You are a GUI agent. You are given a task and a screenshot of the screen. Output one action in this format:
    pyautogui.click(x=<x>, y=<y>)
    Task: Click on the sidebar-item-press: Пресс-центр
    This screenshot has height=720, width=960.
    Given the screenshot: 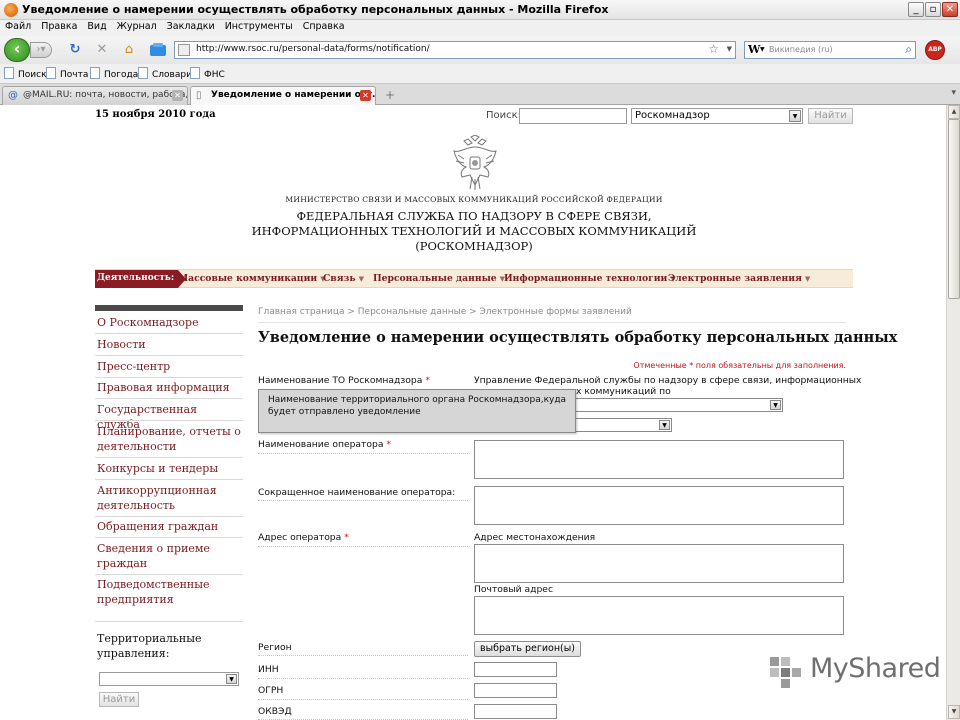 What is the action you would take?
    pyautogui.click(x=169, y=366)
    